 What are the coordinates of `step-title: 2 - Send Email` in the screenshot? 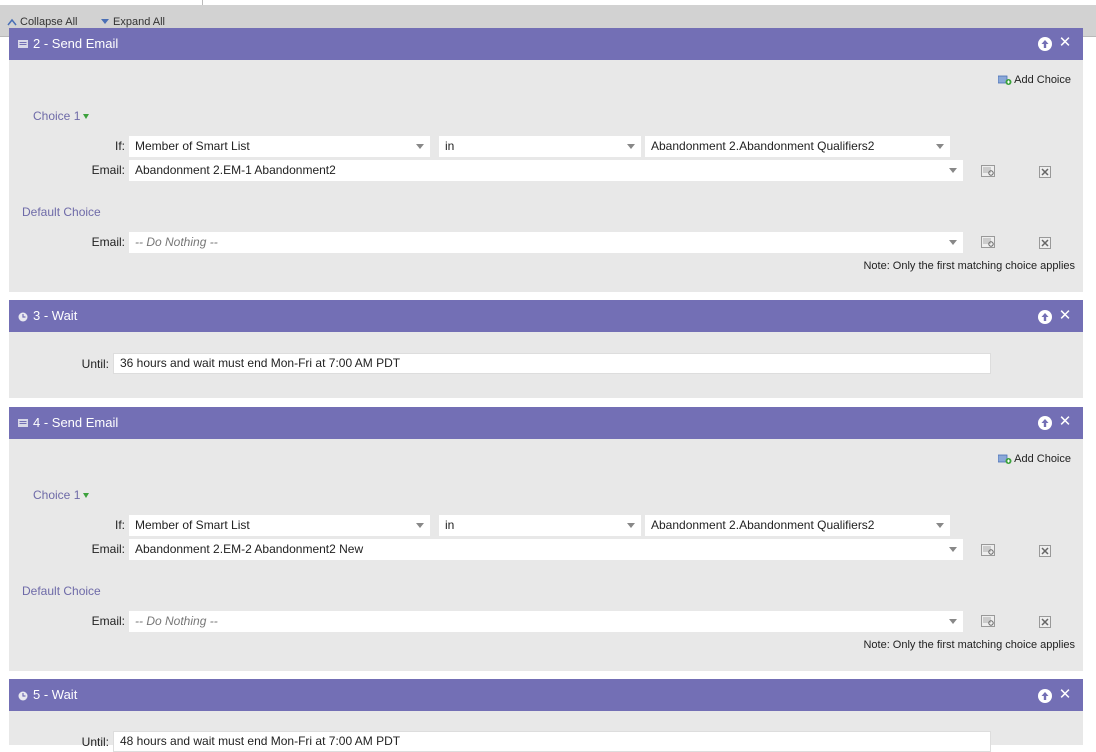 It's located at (76, 43).